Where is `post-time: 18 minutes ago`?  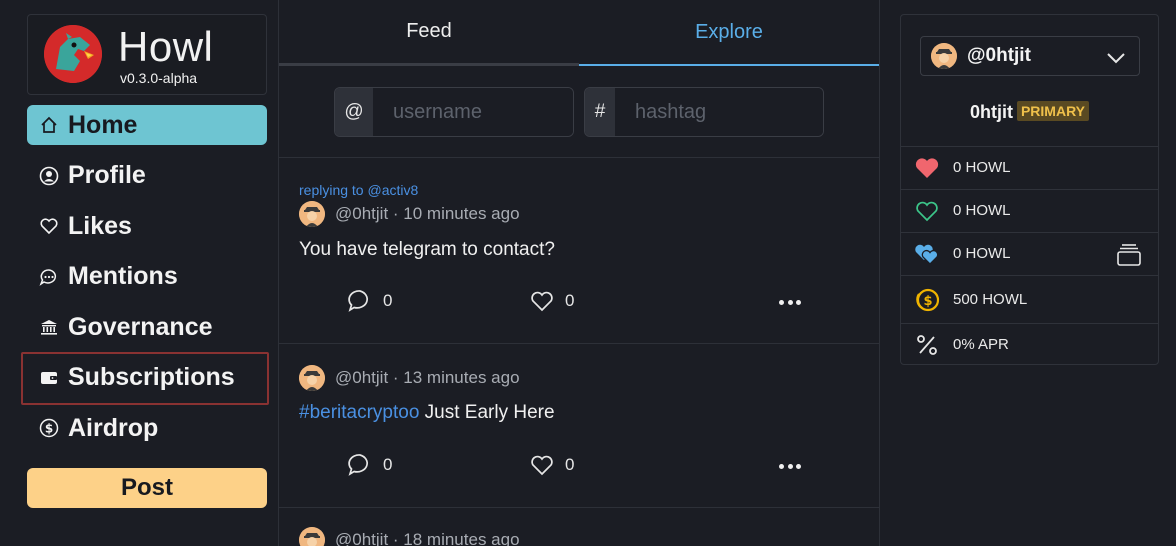
post-time: 18 minutes ago is located at coordinates (461, 538).